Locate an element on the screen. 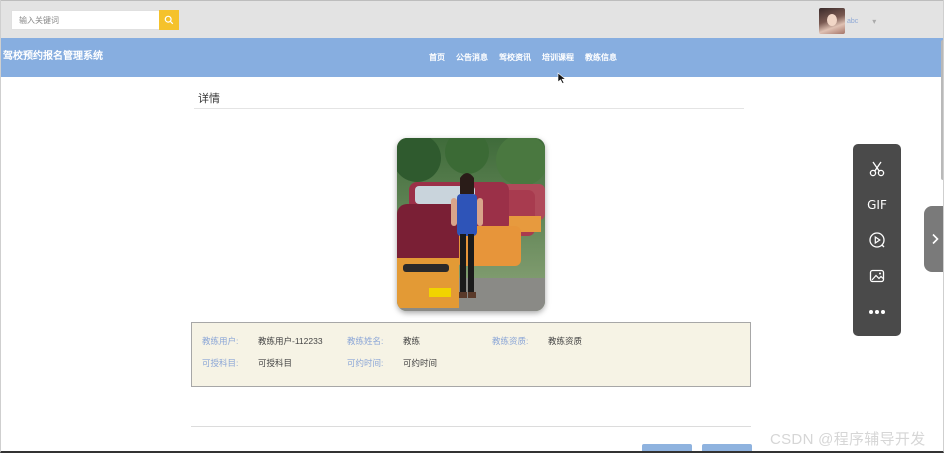 This screenshot has width=944, height=453. scissors-icon is located at coordinates (877, 169).